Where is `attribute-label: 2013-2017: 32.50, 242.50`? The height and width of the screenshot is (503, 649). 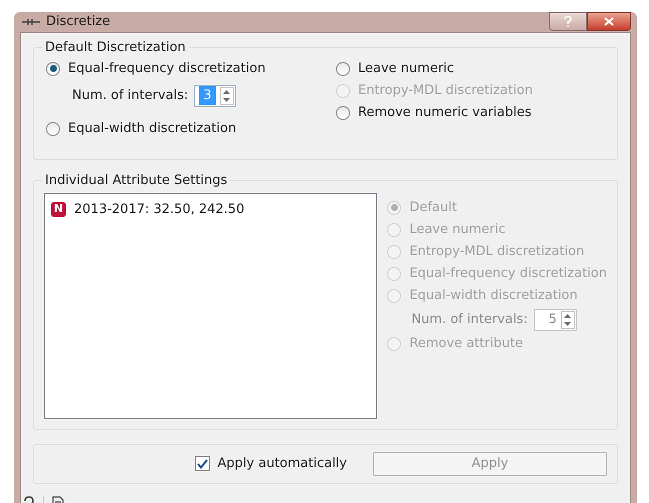 attribute-label: 2013-2017: 32.50, 242.50 is located at coordinates (159, 209).